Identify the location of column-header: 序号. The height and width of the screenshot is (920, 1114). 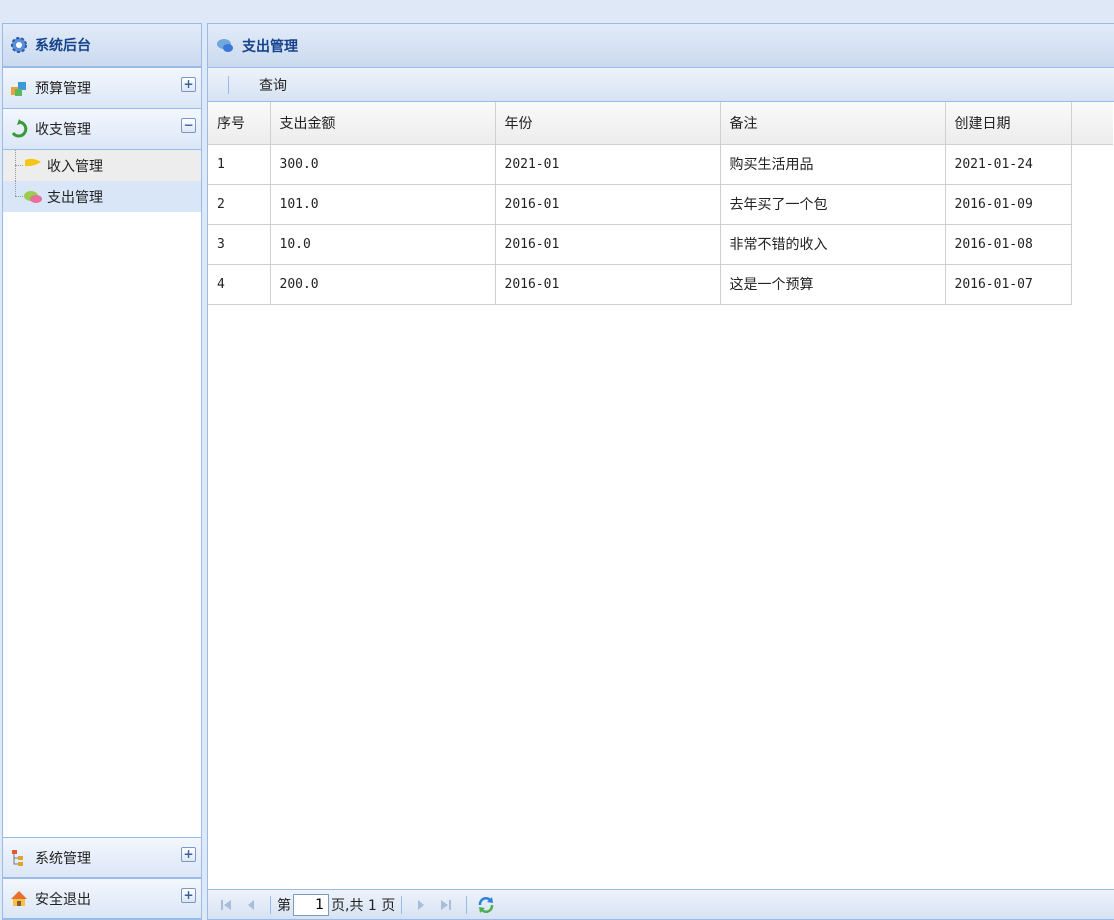
(239, 123).